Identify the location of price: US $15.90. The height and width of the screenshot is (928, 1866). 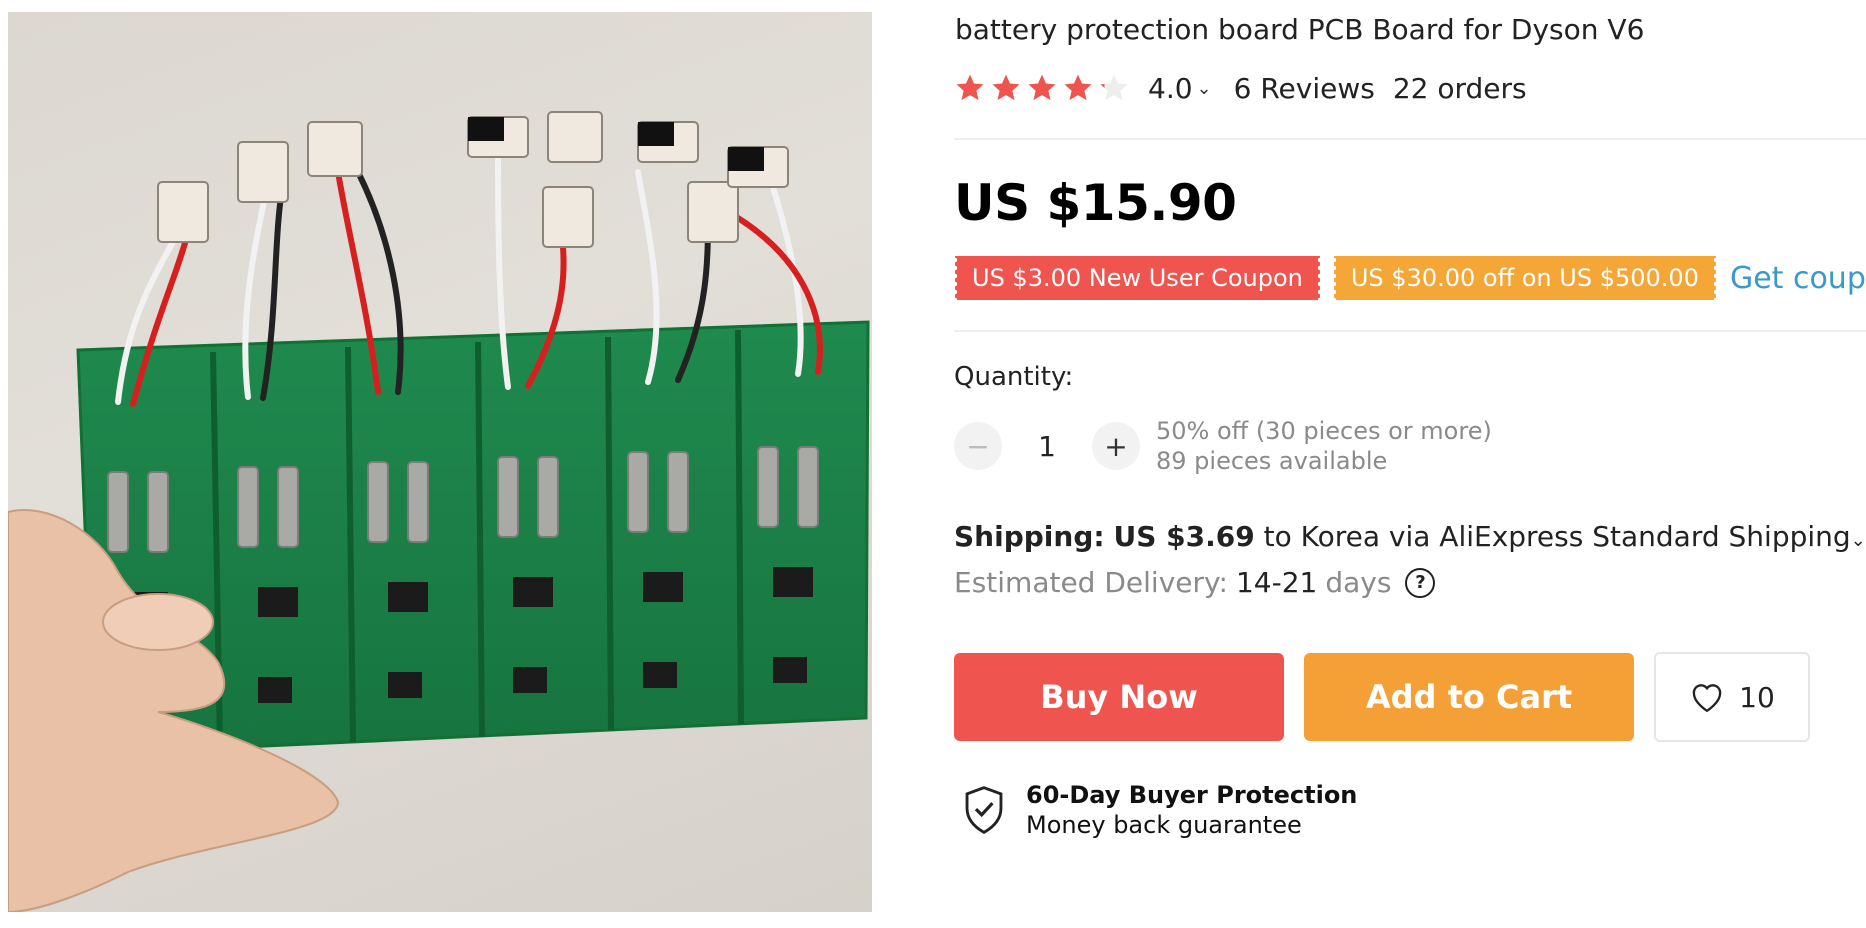
(1095, 203).